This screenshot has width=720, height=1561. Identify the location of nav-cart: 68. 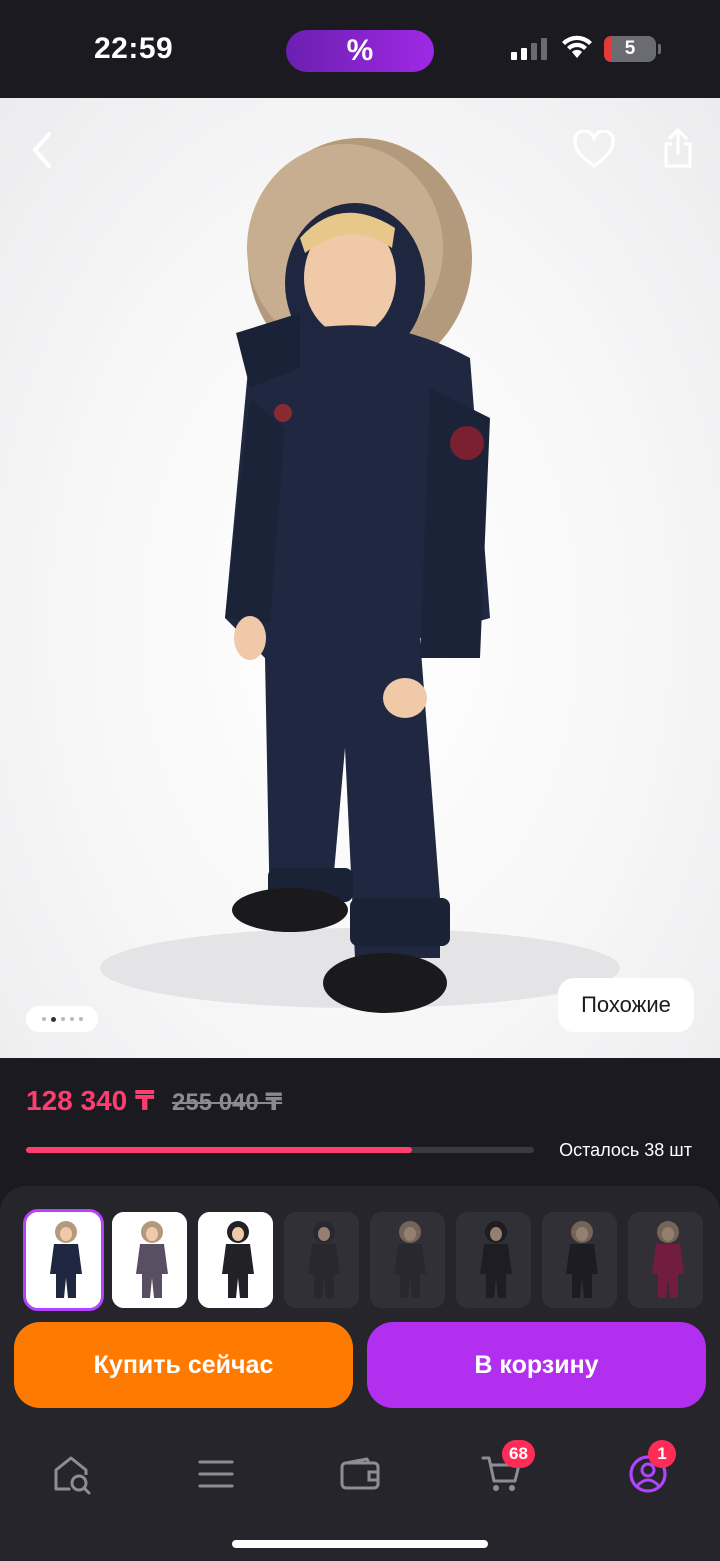
(503, 1472).